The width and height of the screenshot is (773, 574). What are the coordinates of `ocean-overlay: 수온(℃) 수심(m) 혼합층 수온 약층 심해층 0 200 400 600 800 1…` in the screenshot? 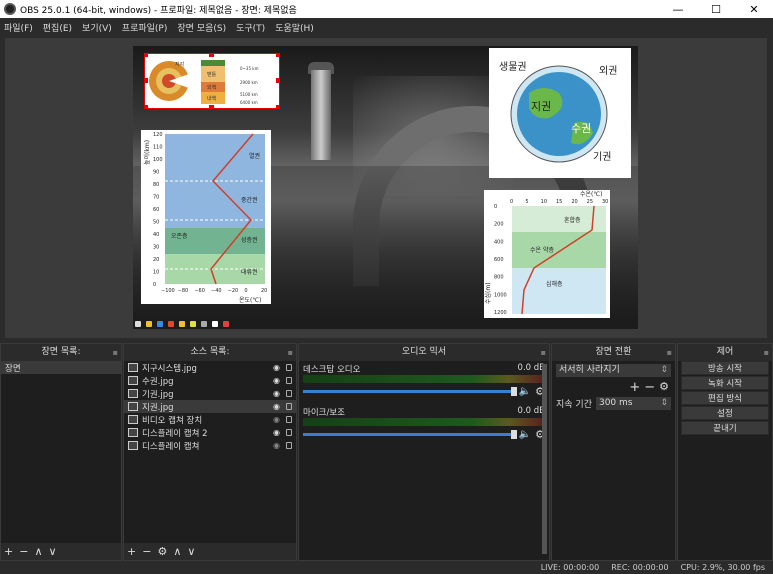 It's located at (547, 254).